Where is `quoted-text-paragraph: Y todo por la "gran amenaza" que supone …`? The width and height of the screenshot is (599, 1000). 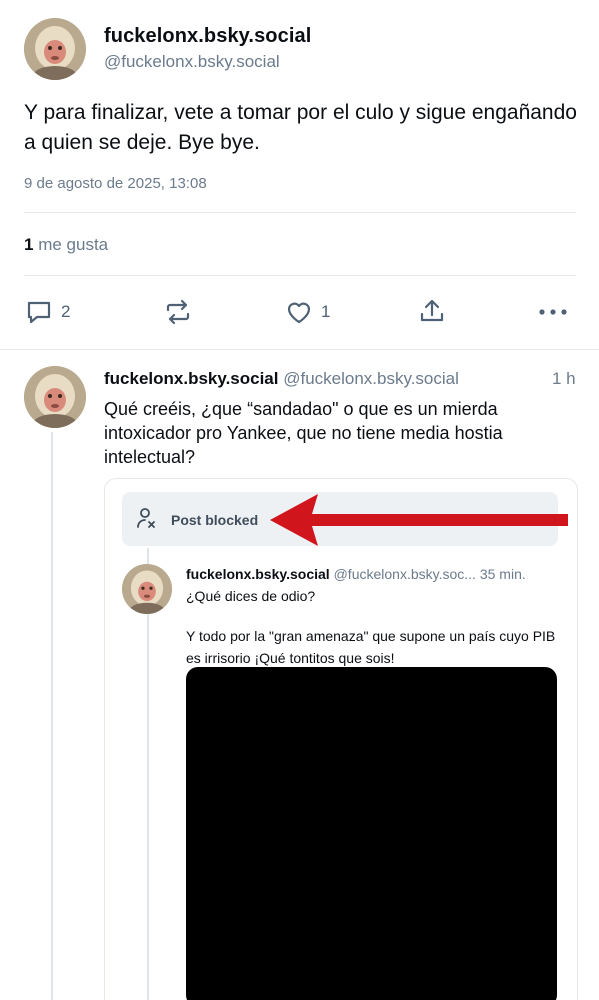
quoted-text-paragraph: Y todo por la "gran amenaza" que supone … is located at coordinates (371, 647).